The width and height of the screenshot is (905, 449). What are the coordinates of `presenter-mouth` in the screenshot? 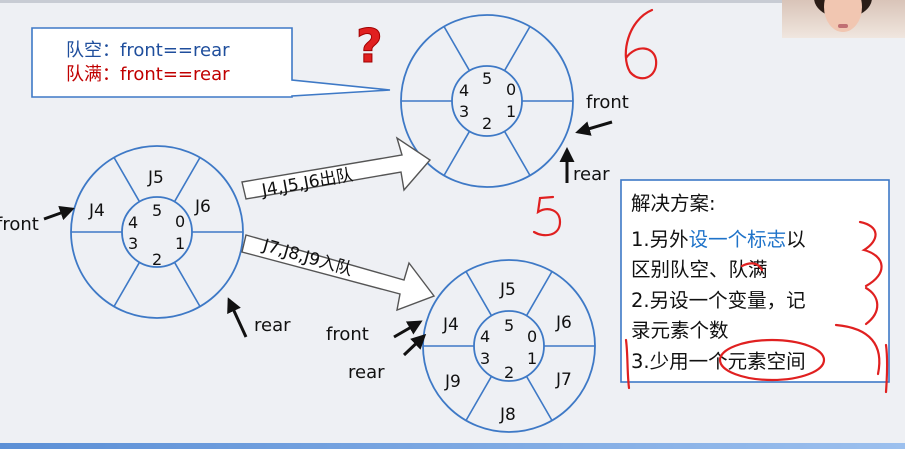 It's located at (843, 26).